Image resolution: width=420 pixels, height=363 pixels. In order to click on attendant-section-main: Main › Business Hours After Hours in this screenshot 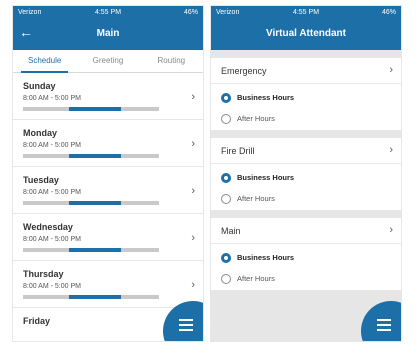, I will do `click(306, 254)`.